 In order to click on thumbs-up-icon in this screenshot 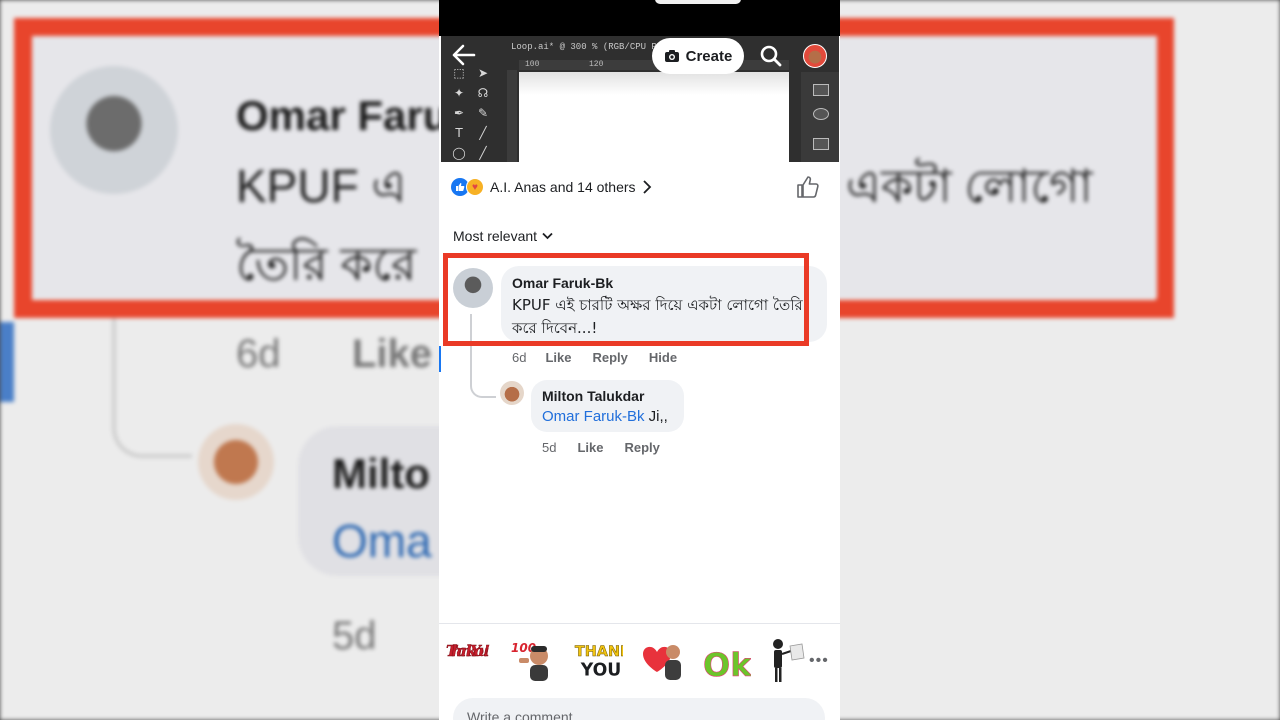, I will do `click(808, 187)`.